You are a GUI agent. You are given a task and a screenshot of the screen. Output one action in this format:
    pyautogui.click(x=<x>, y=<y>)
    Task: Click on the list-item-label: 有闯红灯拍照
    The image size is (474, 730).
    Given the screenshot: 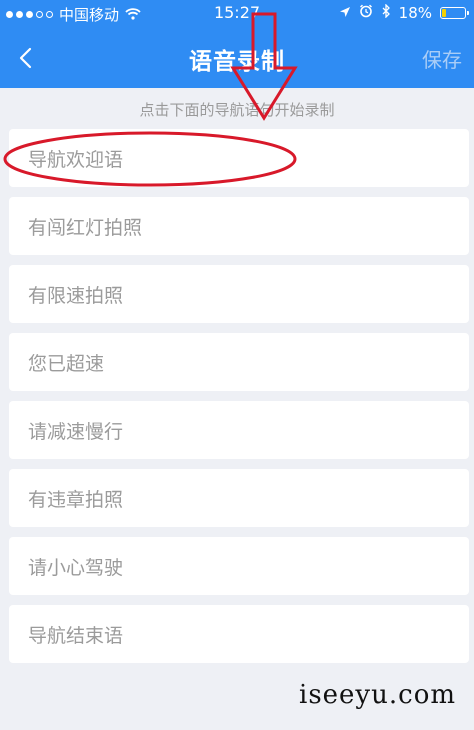 What is the action you would take?
    pyautogui.click(x=85, y=227)
    